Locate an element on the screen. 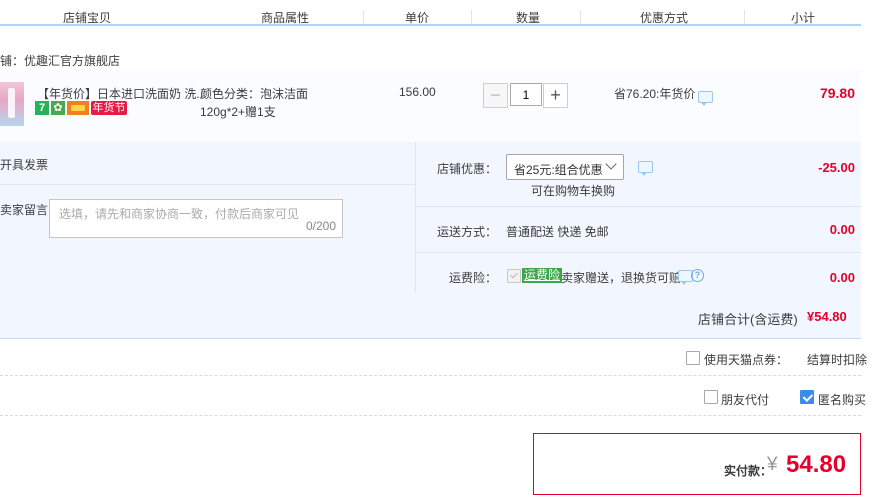 This screenshot has height=495, width=883. shop-discount-select: 省25元:组合优惠 is located at coordinates (565, 167).